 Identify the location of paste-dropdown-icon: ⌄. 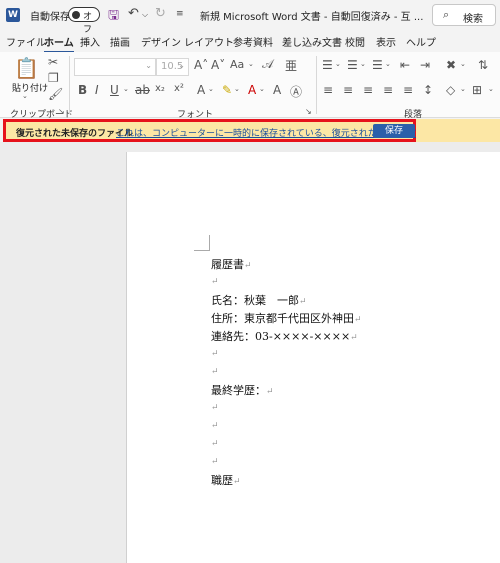
(25, 96).